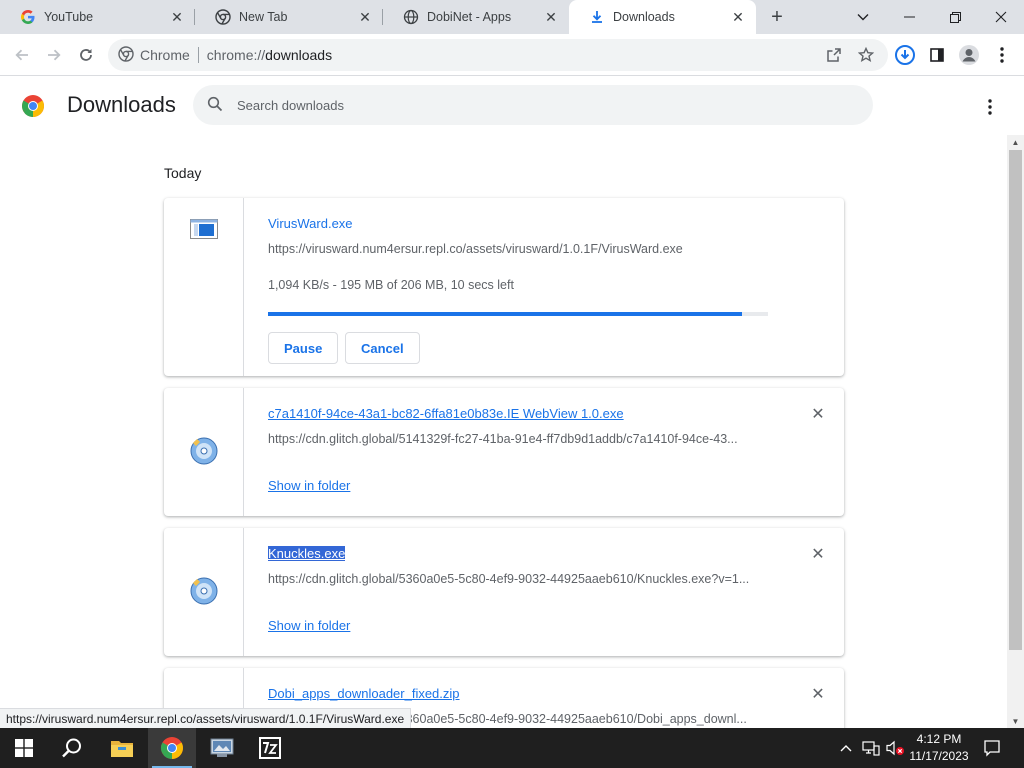  Describe the element at coordinates (871, 748) in the screenshot. I see `network-icon` at that location.